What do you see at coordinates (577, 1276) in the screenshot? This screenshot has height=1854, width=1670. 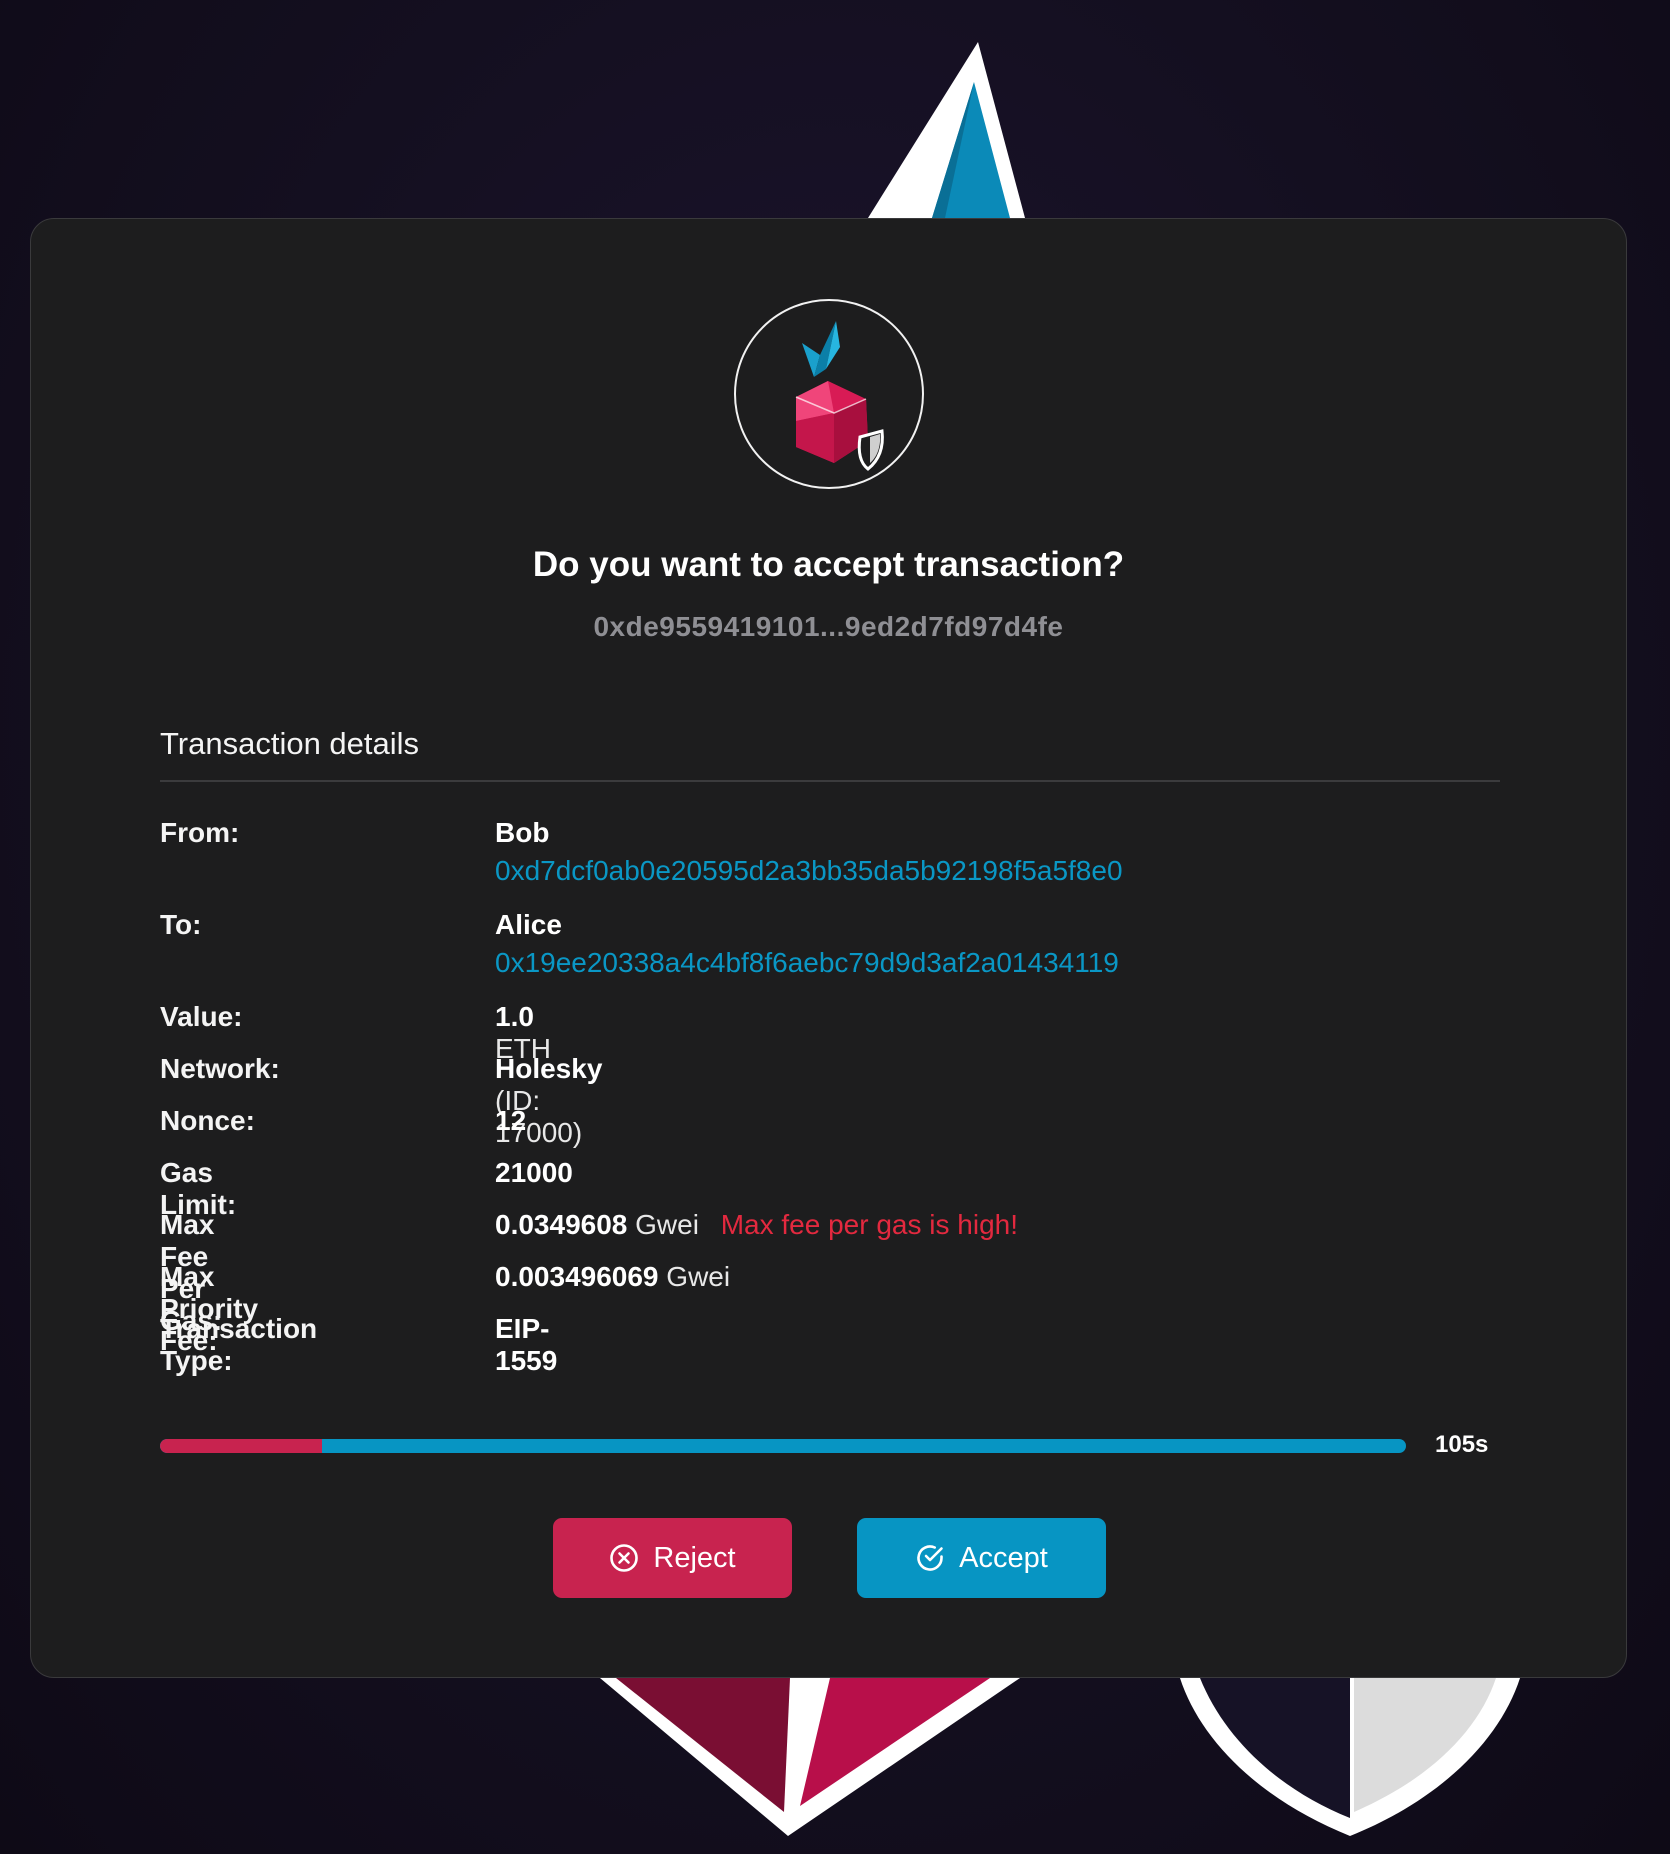 I see `max-priority-fee-amount: 0.003496069` at bounding box center [577, 1276].